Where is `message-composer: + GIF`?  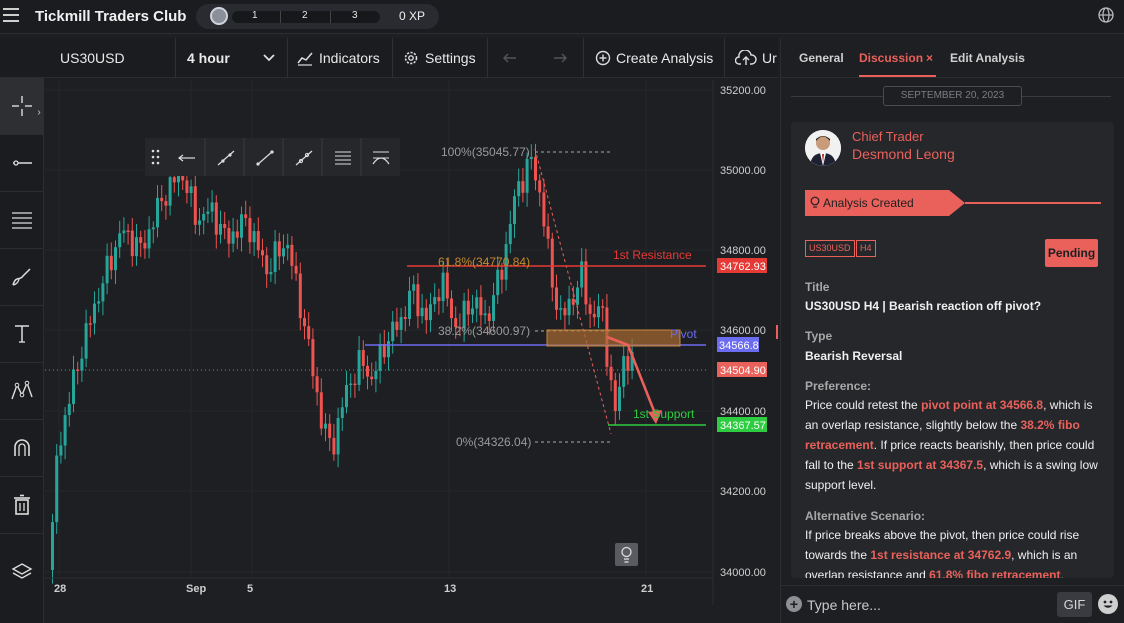 message-composer: + GIF is located at coordinates (952, 604).